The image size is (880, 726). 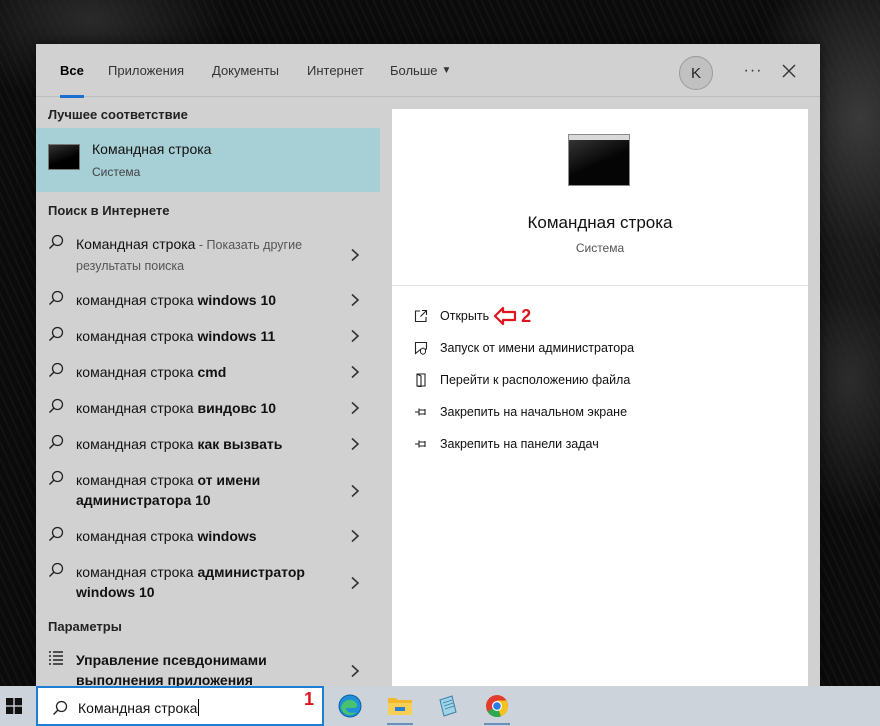 I want to click on annotation-step-2: 2, so click(x=526, y=315).